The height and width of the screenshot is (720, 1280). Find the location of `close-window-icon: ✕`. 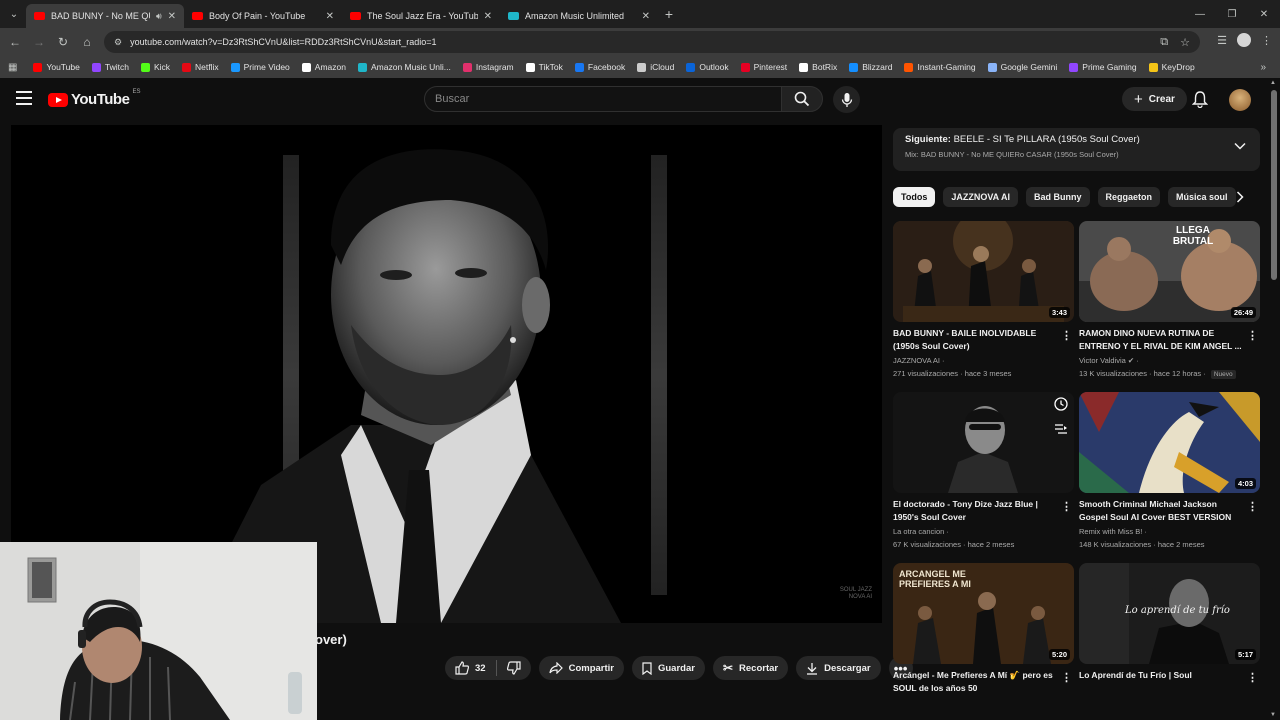

close-window-icon: ✕ is located at coordinates (1264, 14).